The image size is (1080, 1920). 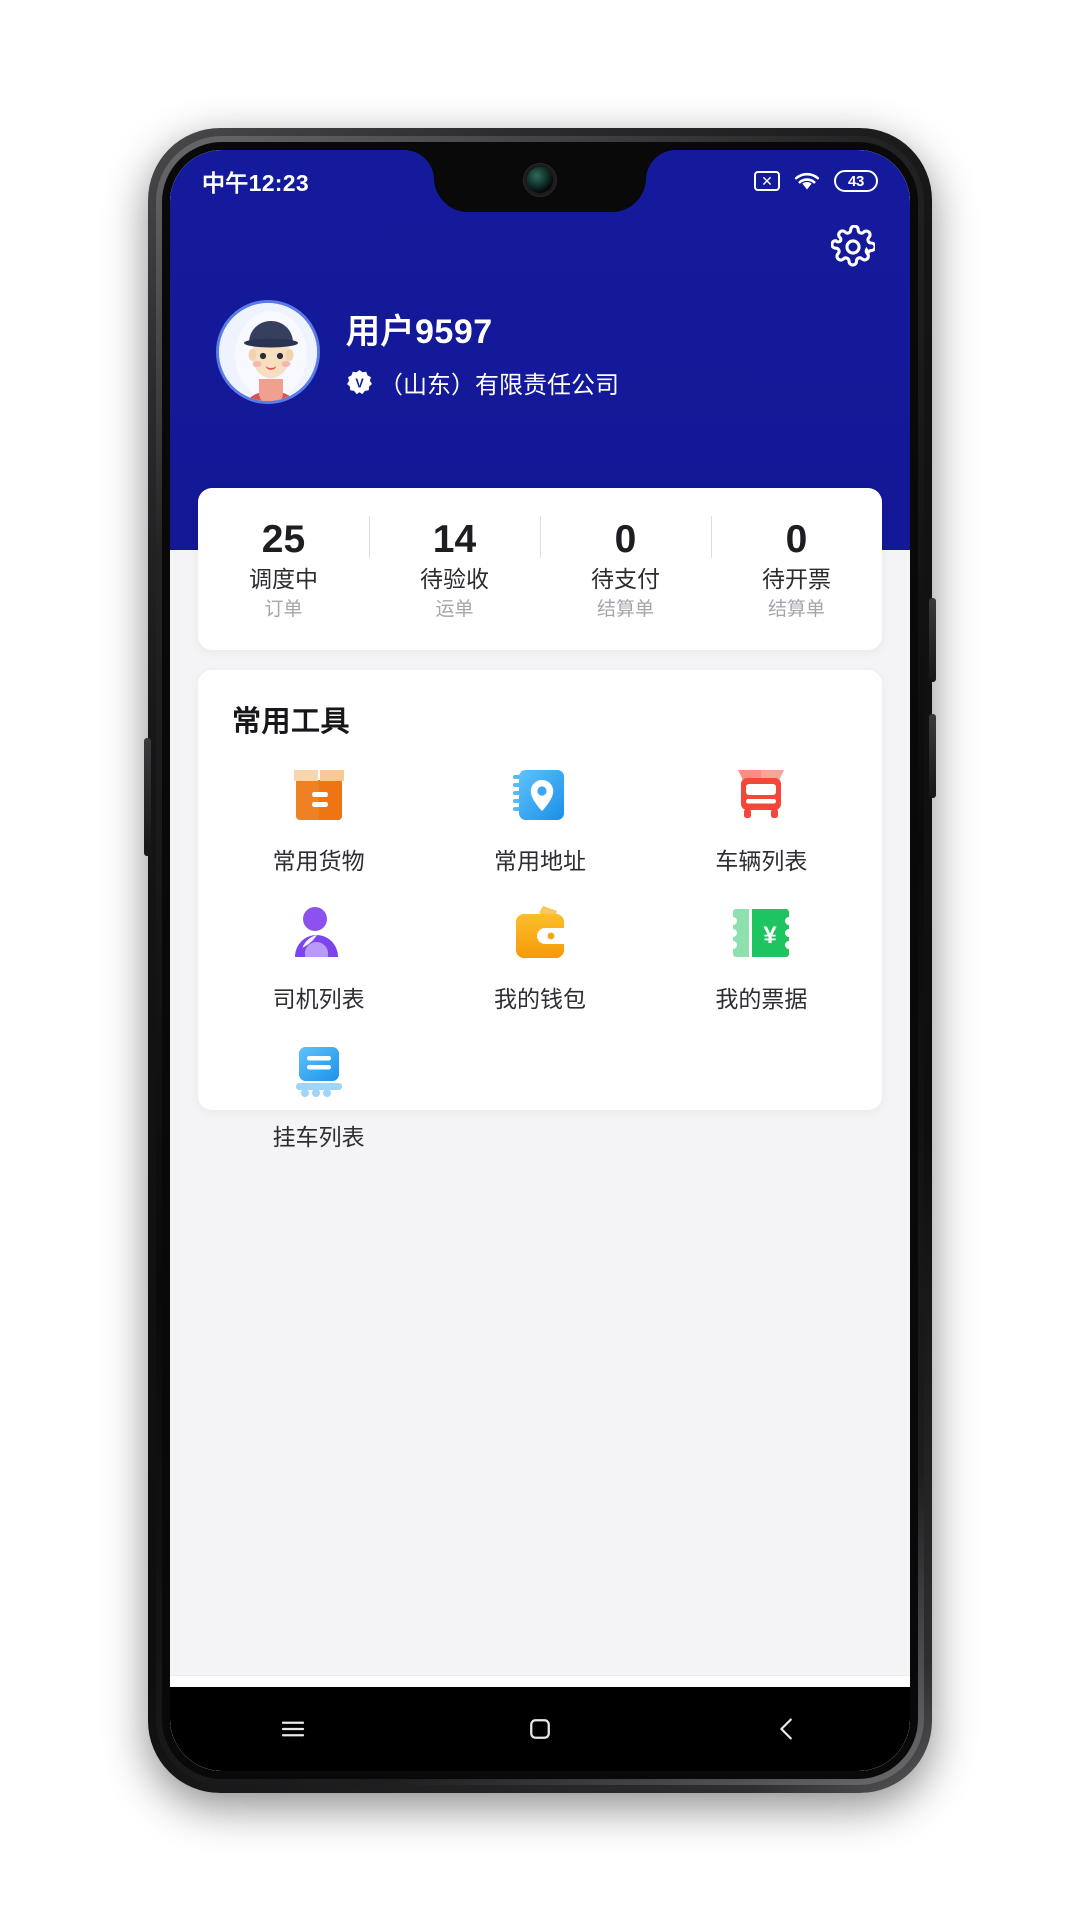 I want to click on svg-text: V, so click(x=359, y=383).